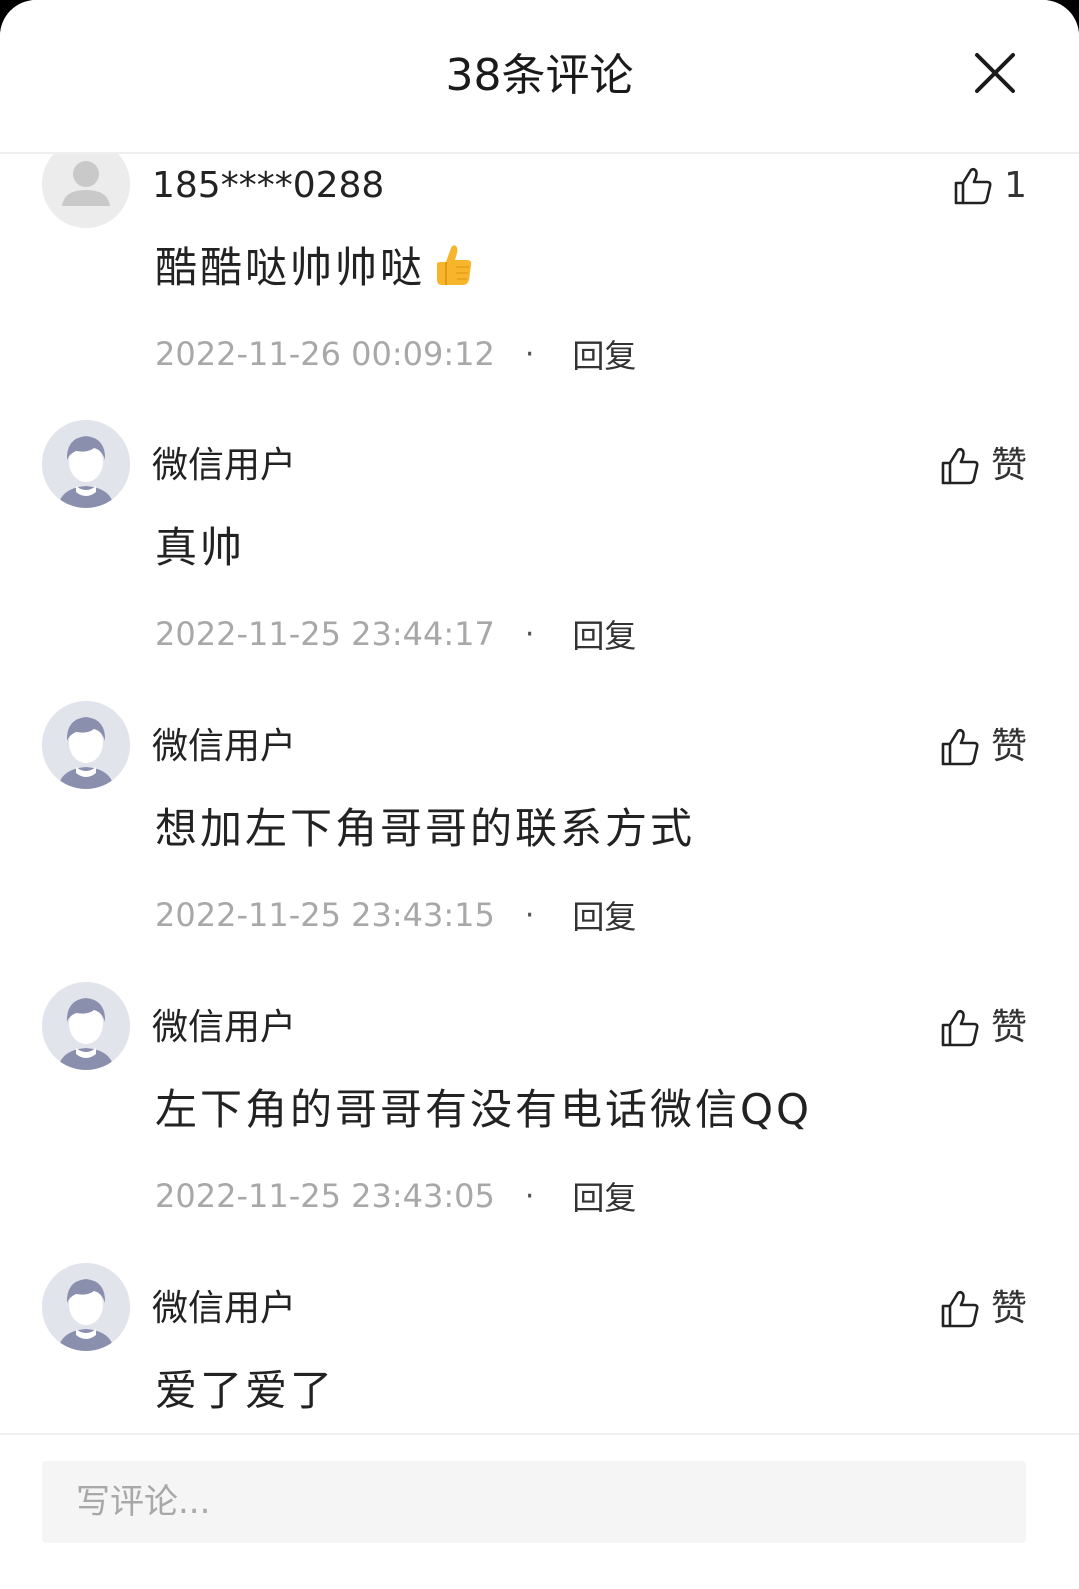  I want to click on comments-title: 38条评论, so click(539, 75).